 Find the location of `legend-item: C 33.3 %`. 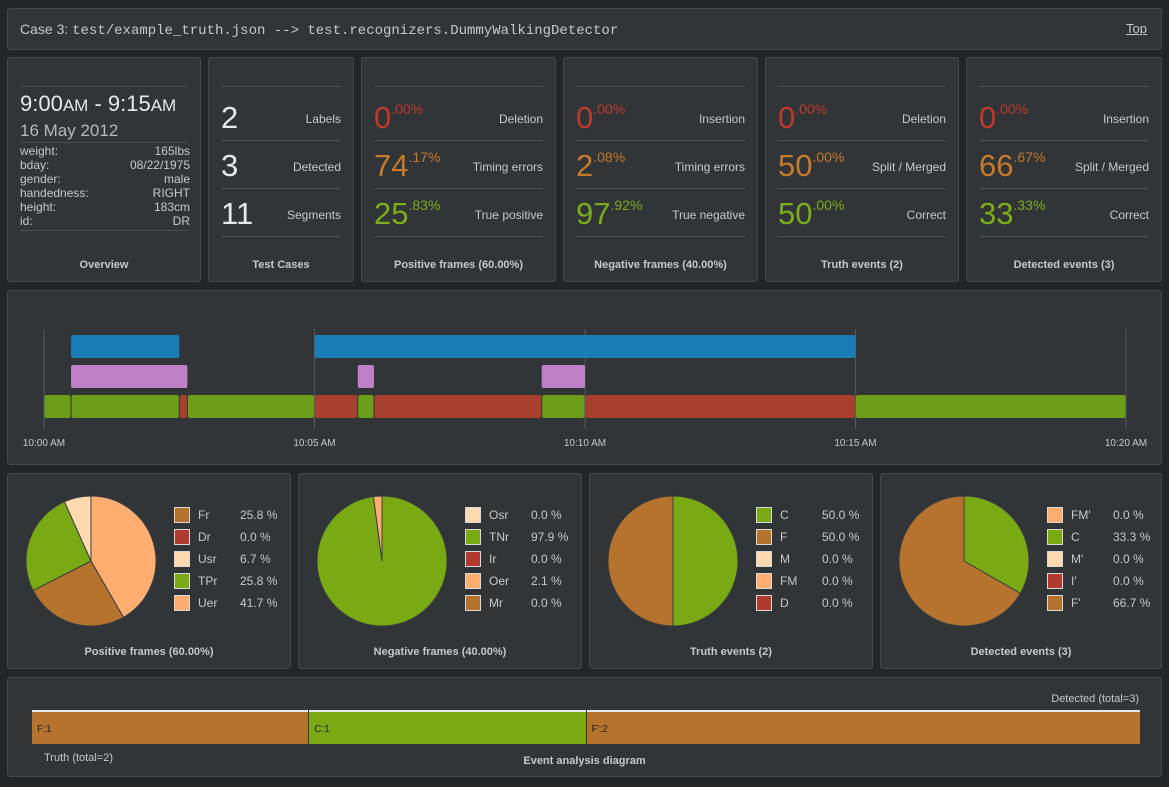

legend-item: C 33.3 % is located at coordinates (1098, 537).